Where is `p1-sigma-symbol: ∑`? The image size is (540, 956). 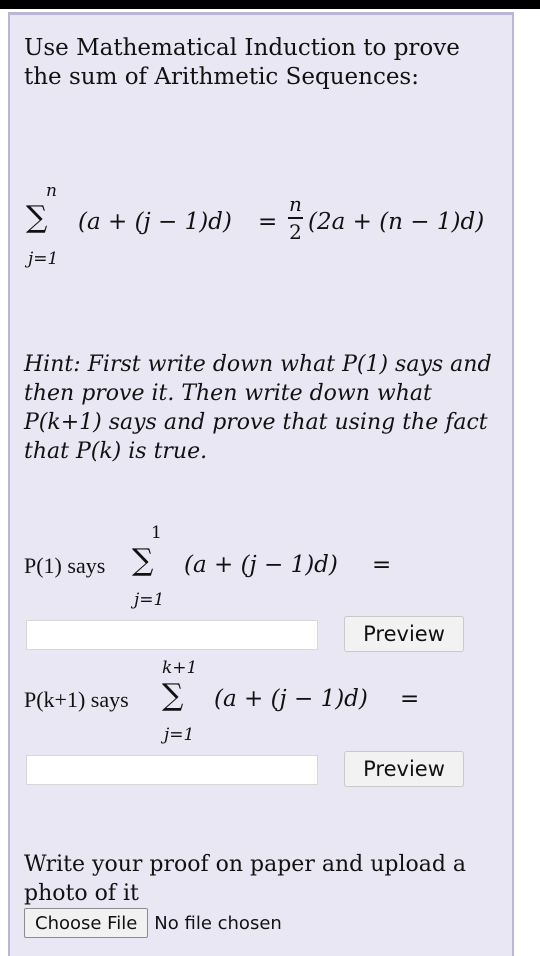 p1-sigma-symbol: ∑ is located at coordinates (143, 560).